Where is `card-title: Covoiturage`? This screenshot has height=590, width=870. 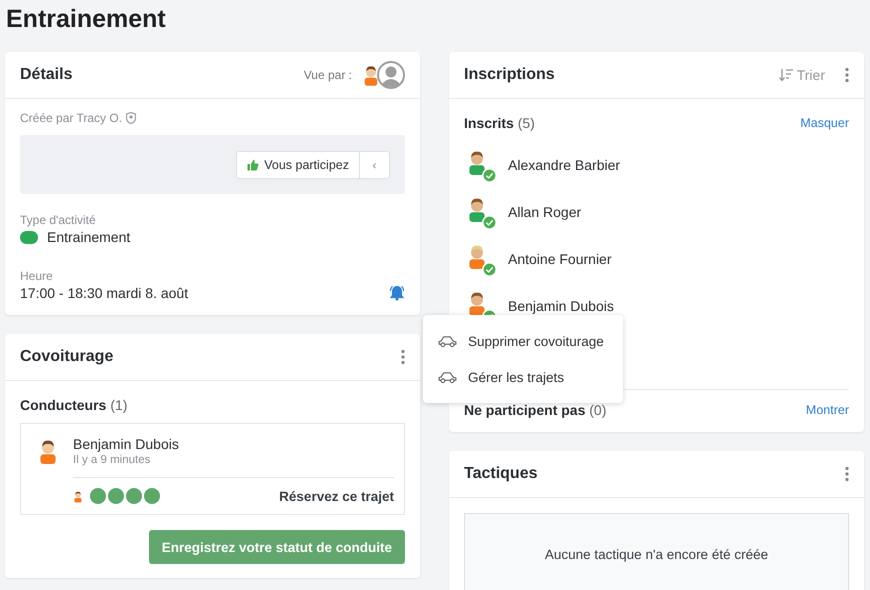
card-title: Covoiturage is located at coordinates (67, 357).